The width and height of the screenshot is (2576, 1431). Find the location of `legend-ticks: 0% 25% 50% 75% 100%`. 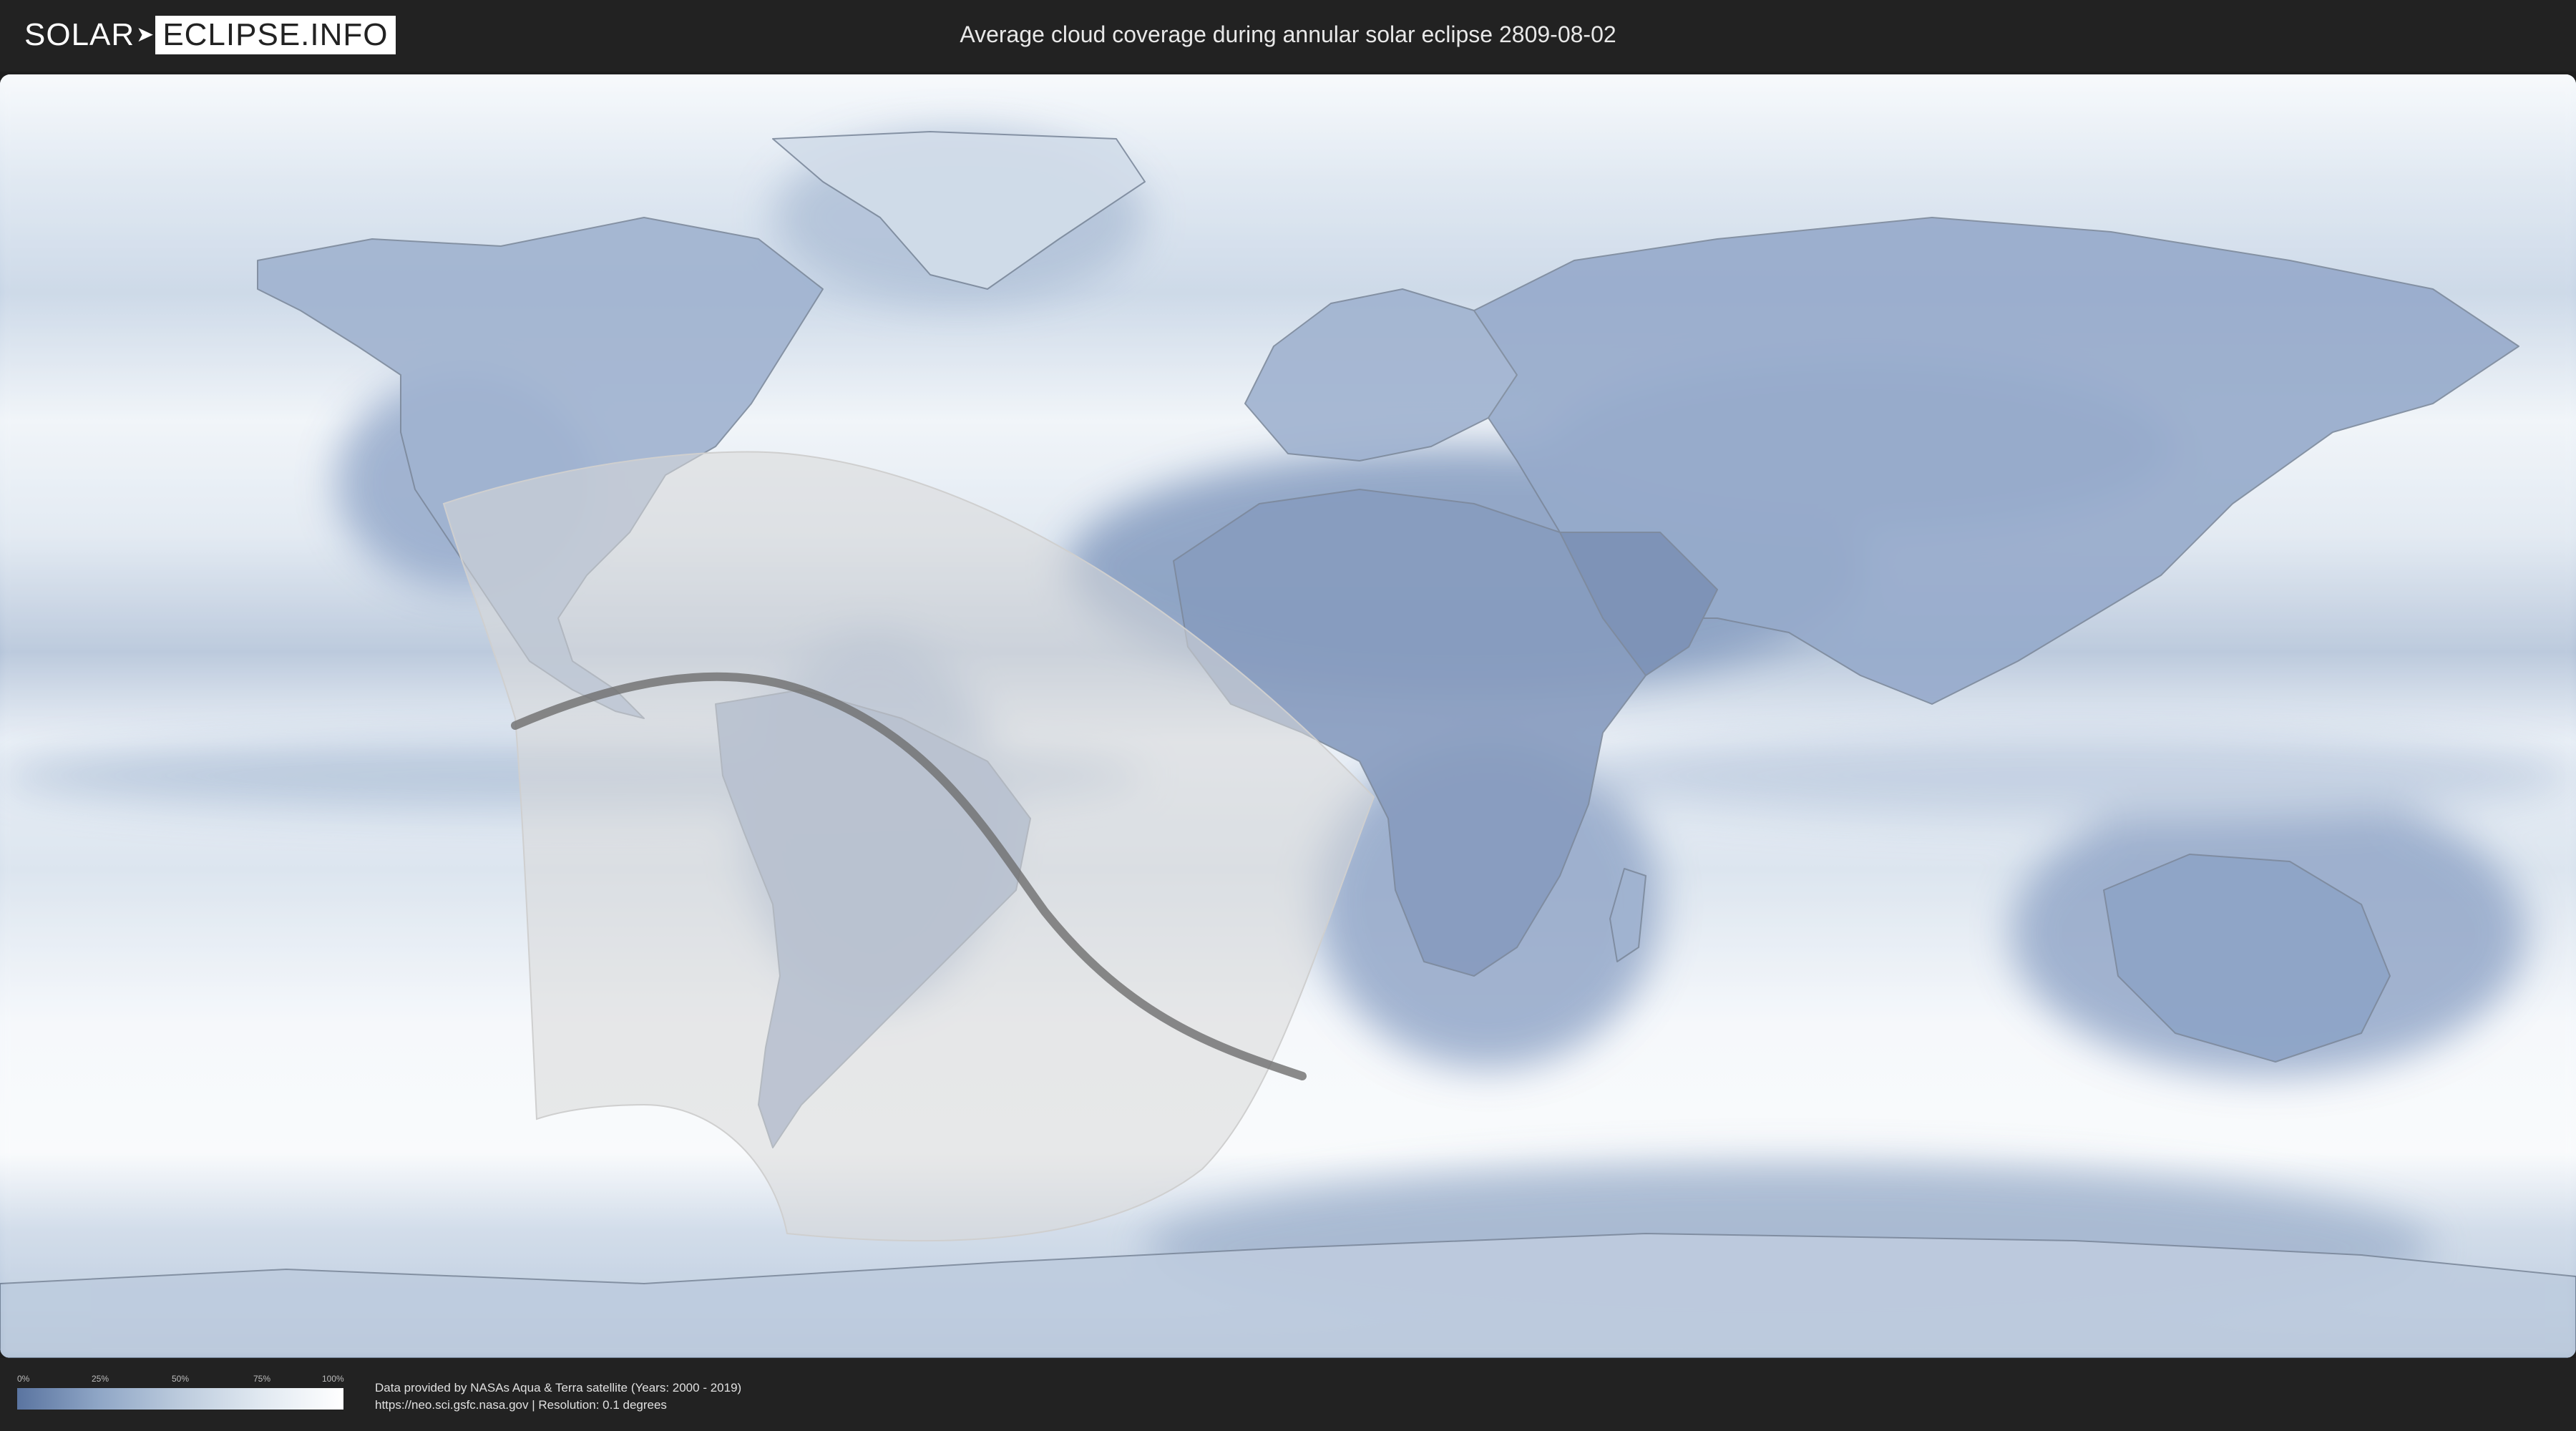

legend-ticks: 0% 25% 50% 75% 100% is located at coordinates (180, 1380).